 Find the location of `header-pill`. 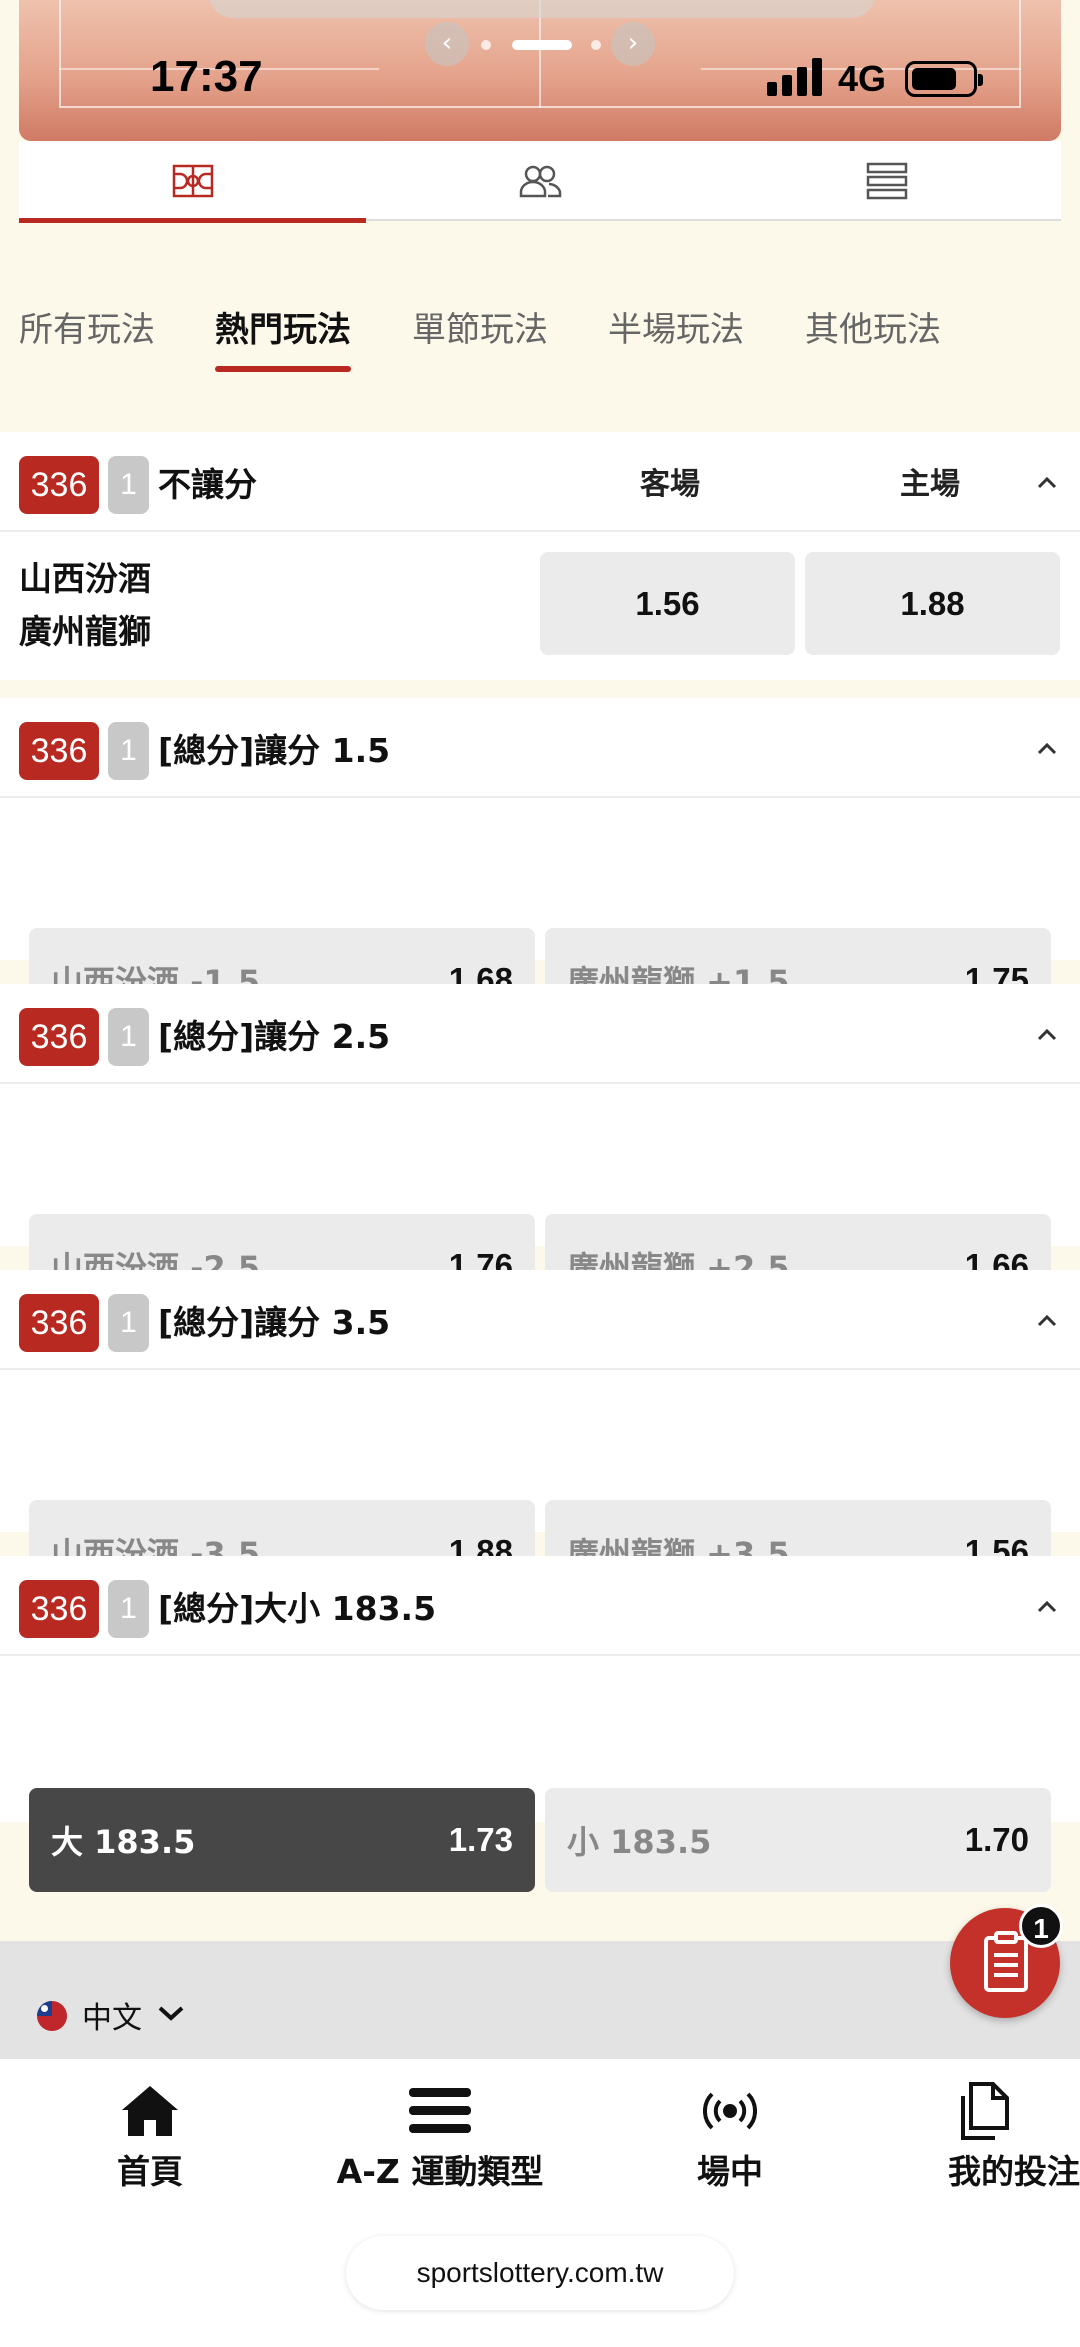

header-pill is located at coordinates (542, 9).